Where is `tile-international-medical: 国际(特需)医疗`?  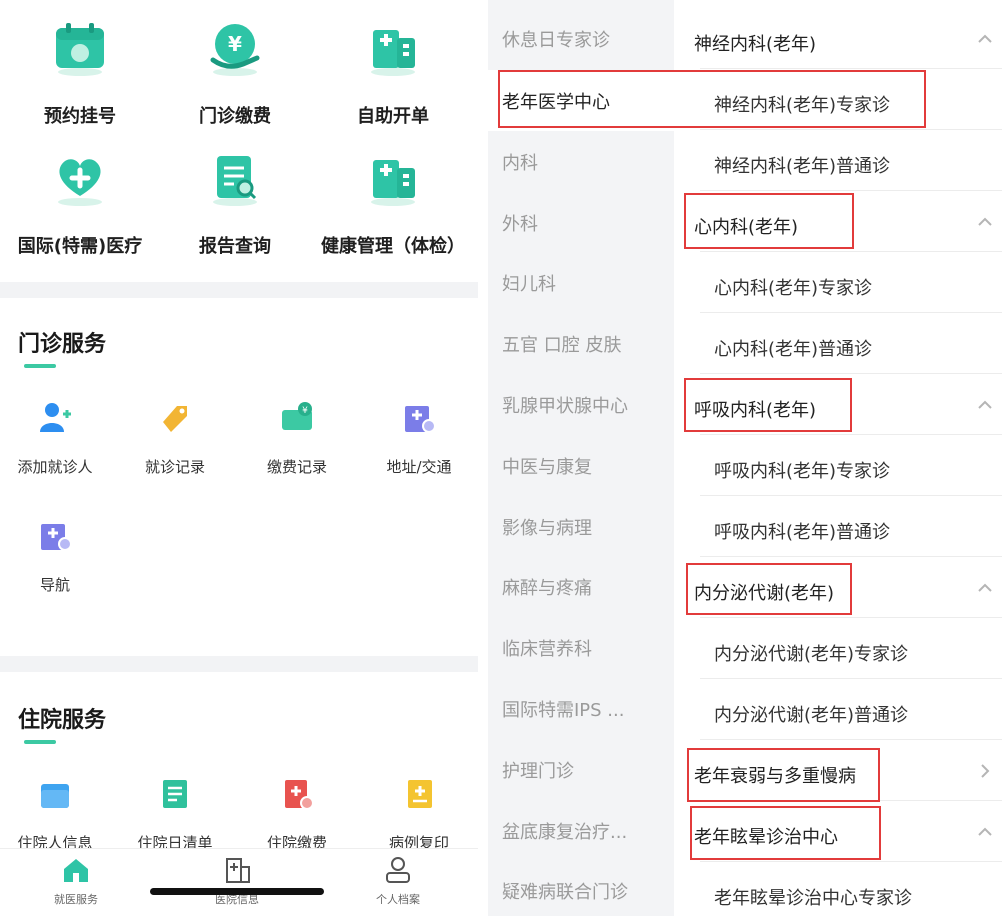 tile-international-medical: 国际(特需)医疗 is located at coordinates (80, 193).